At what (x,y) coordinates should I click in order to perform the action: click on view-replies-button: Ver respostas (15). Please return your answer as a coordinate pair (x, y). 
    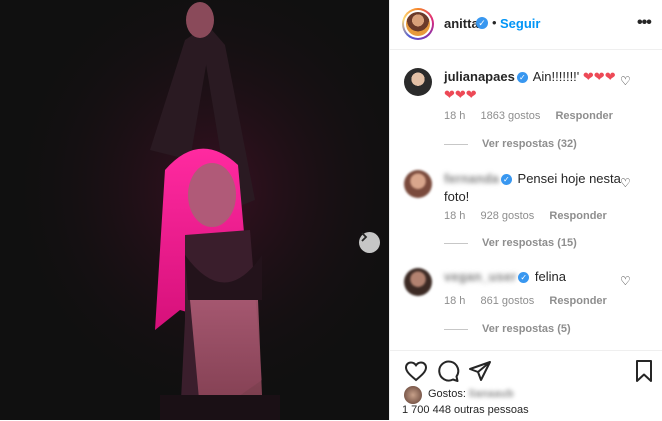
    Looking at the image, I should click on (510, 243).